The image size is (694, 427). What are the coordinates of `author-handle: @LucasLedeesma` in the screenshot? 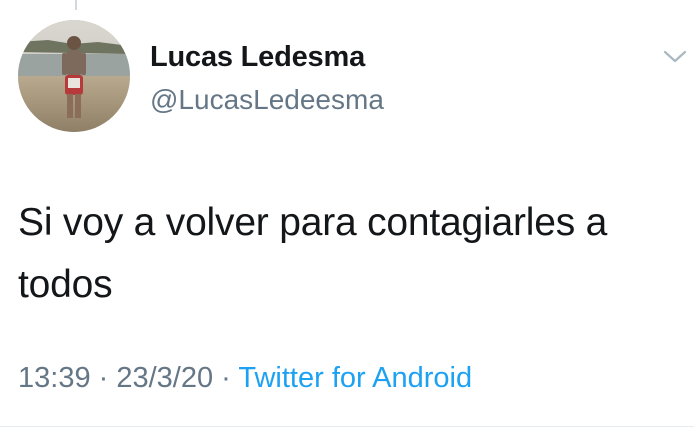 It's located at (267, 100).